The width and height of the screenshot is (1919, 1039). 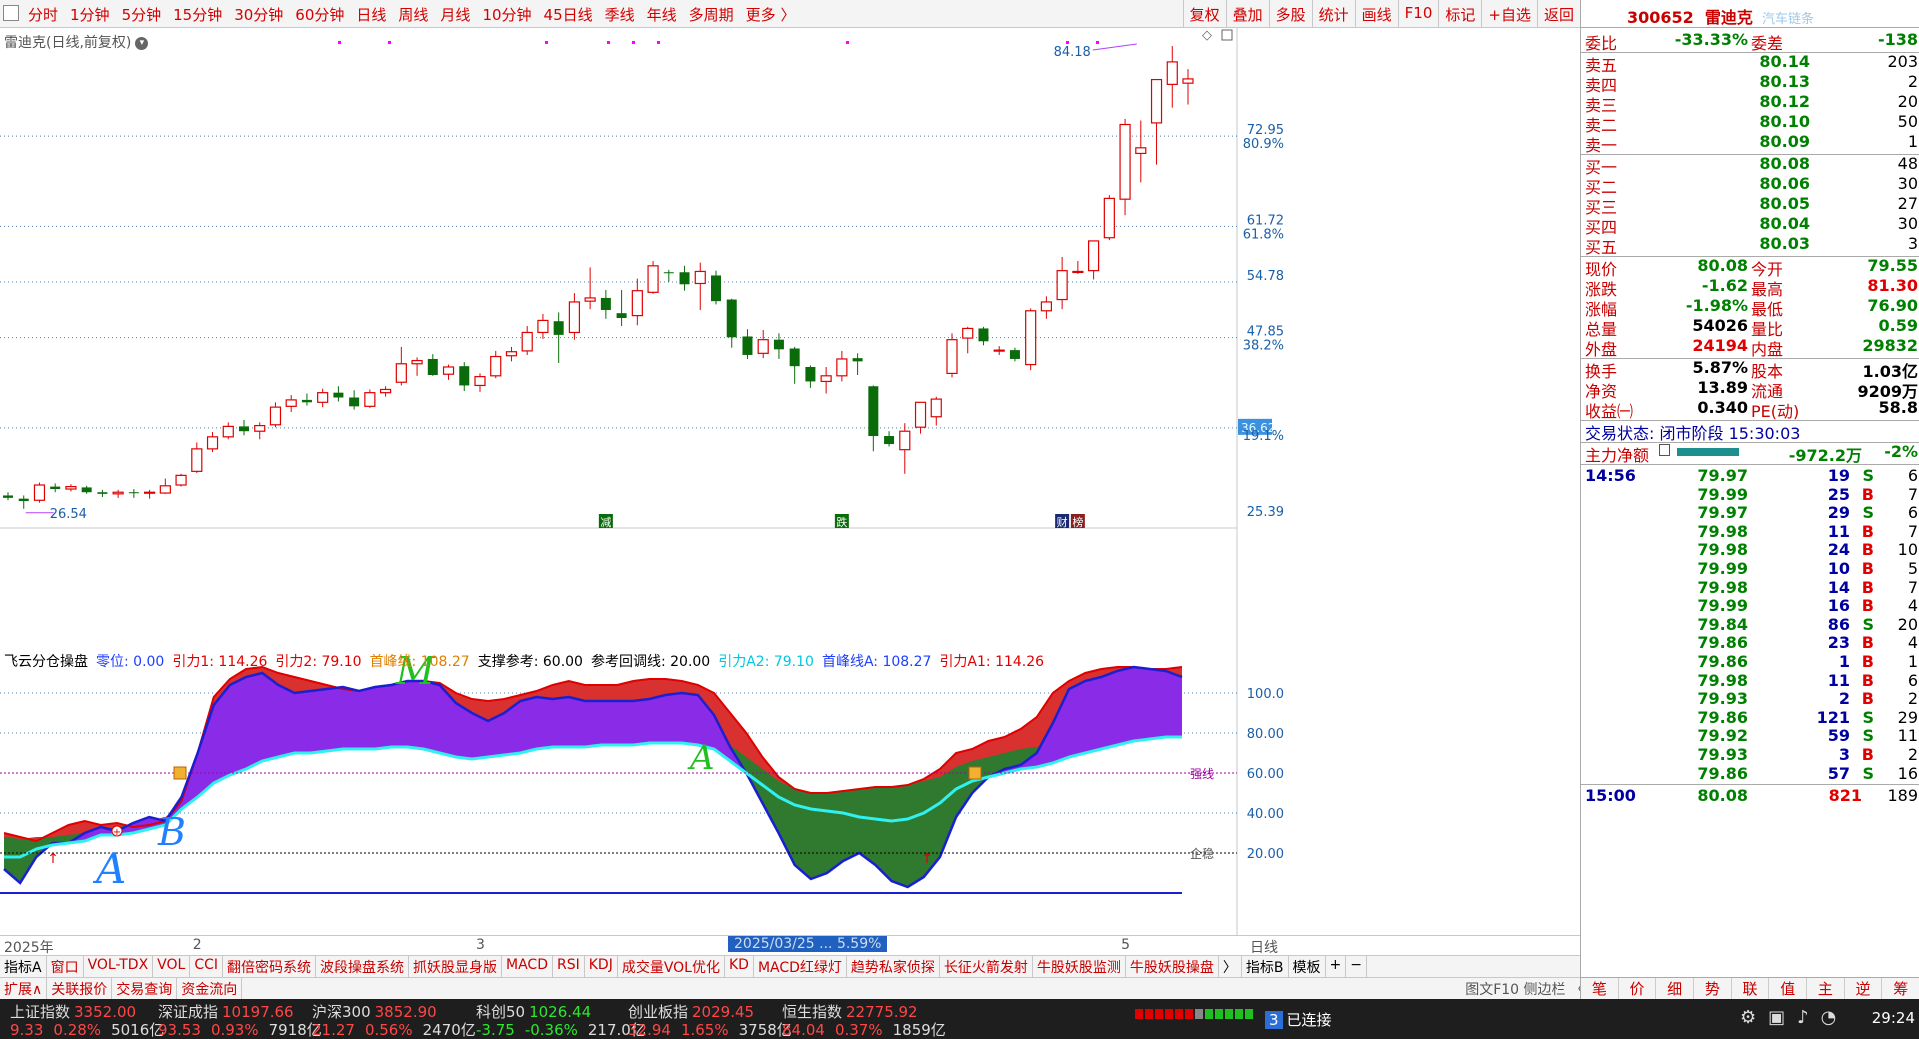 I want to click on period-tab-7: 周线, so click(x=413, y=14).